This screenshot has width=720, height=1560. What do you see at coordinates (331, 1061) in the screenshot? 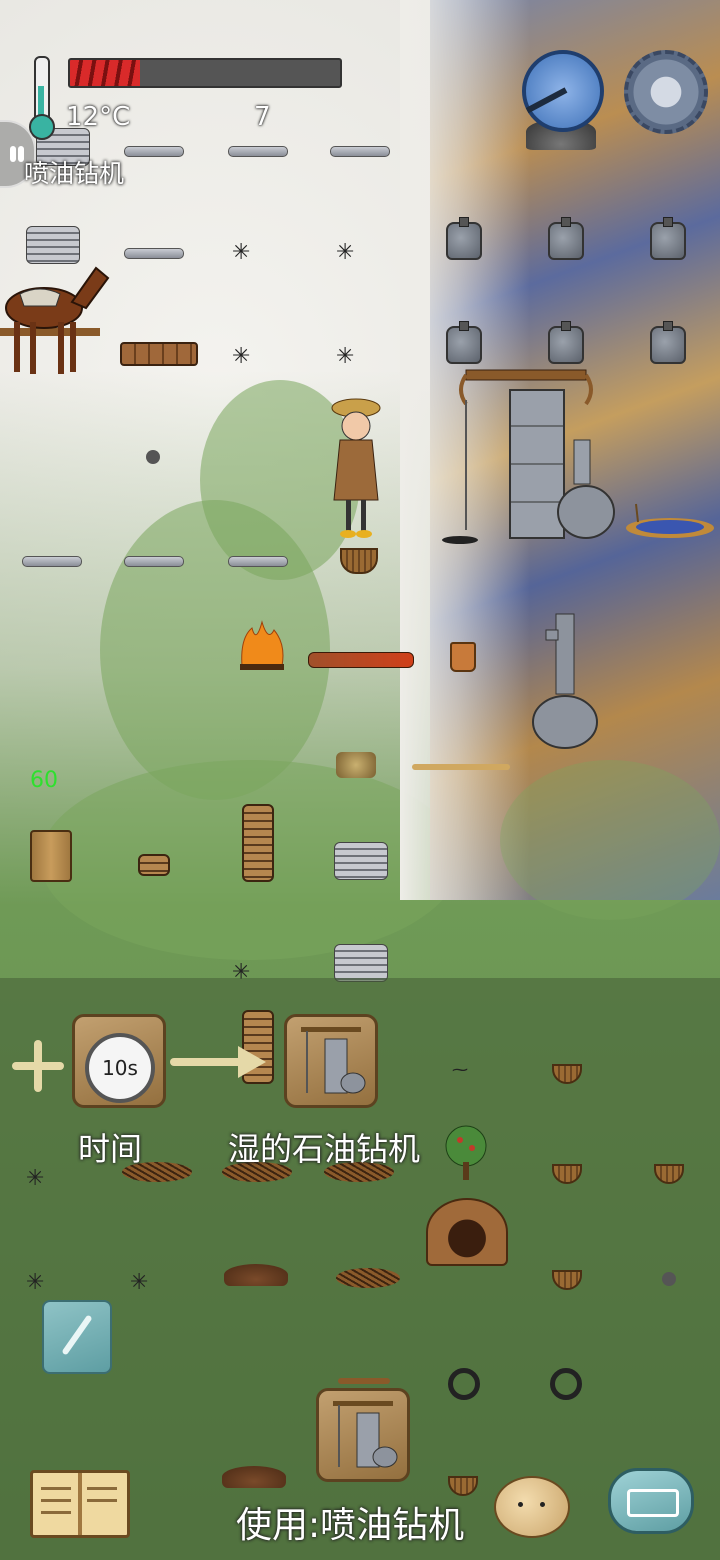
I see `recipe-result-slot` at bounding box center [331, 1061].